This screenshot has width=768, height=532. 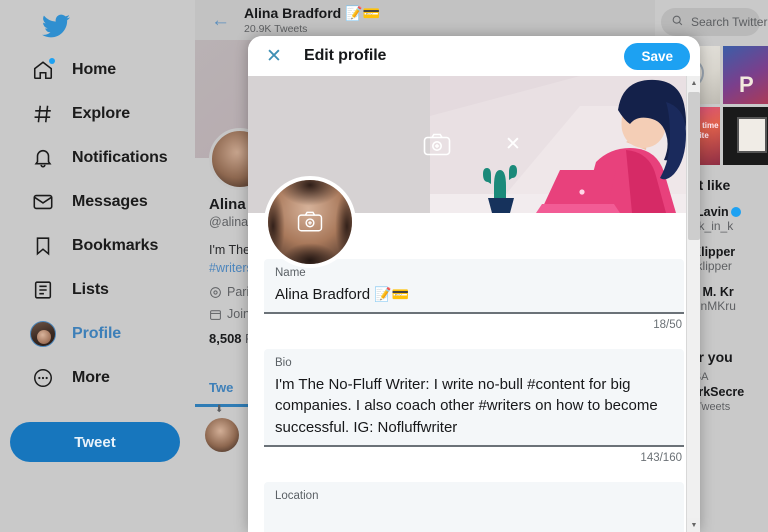 What do you see at coordinates (276, 29) in the screenshot?
I see `tweet-count: 20.9K Tweets` at bounding box center [276, 29].